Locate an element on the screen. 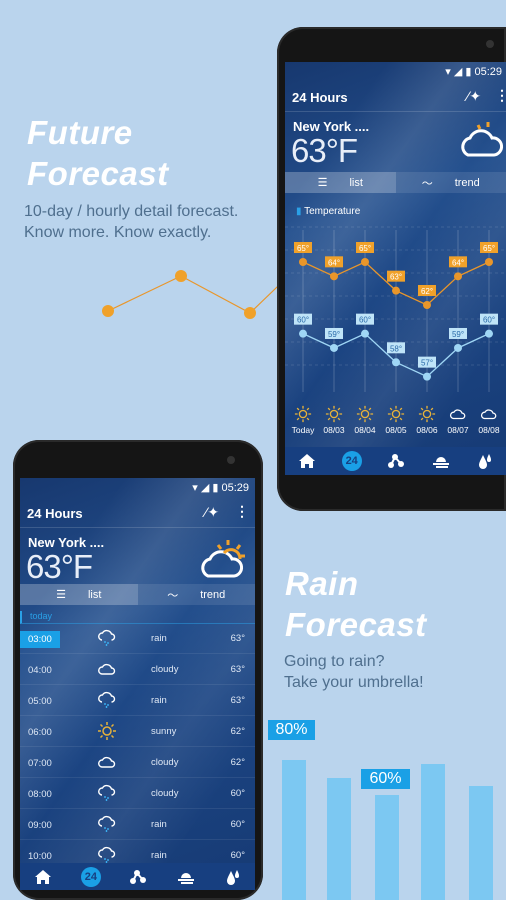  day-column: 08/07 is located at coordinates (458, 420).